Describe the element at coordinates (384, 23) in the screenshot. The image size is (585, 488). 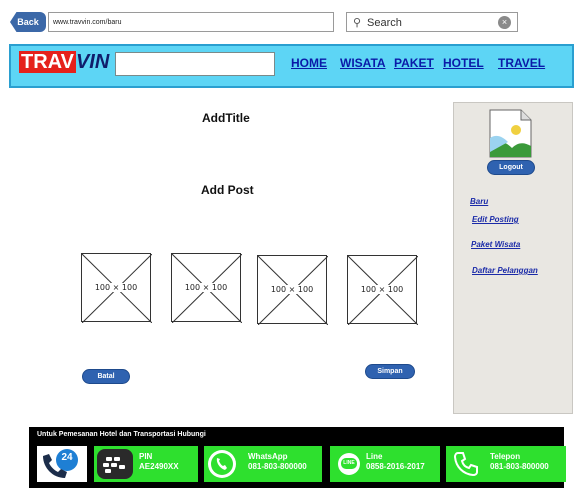
I see `search-placeholder: Search` at that location.